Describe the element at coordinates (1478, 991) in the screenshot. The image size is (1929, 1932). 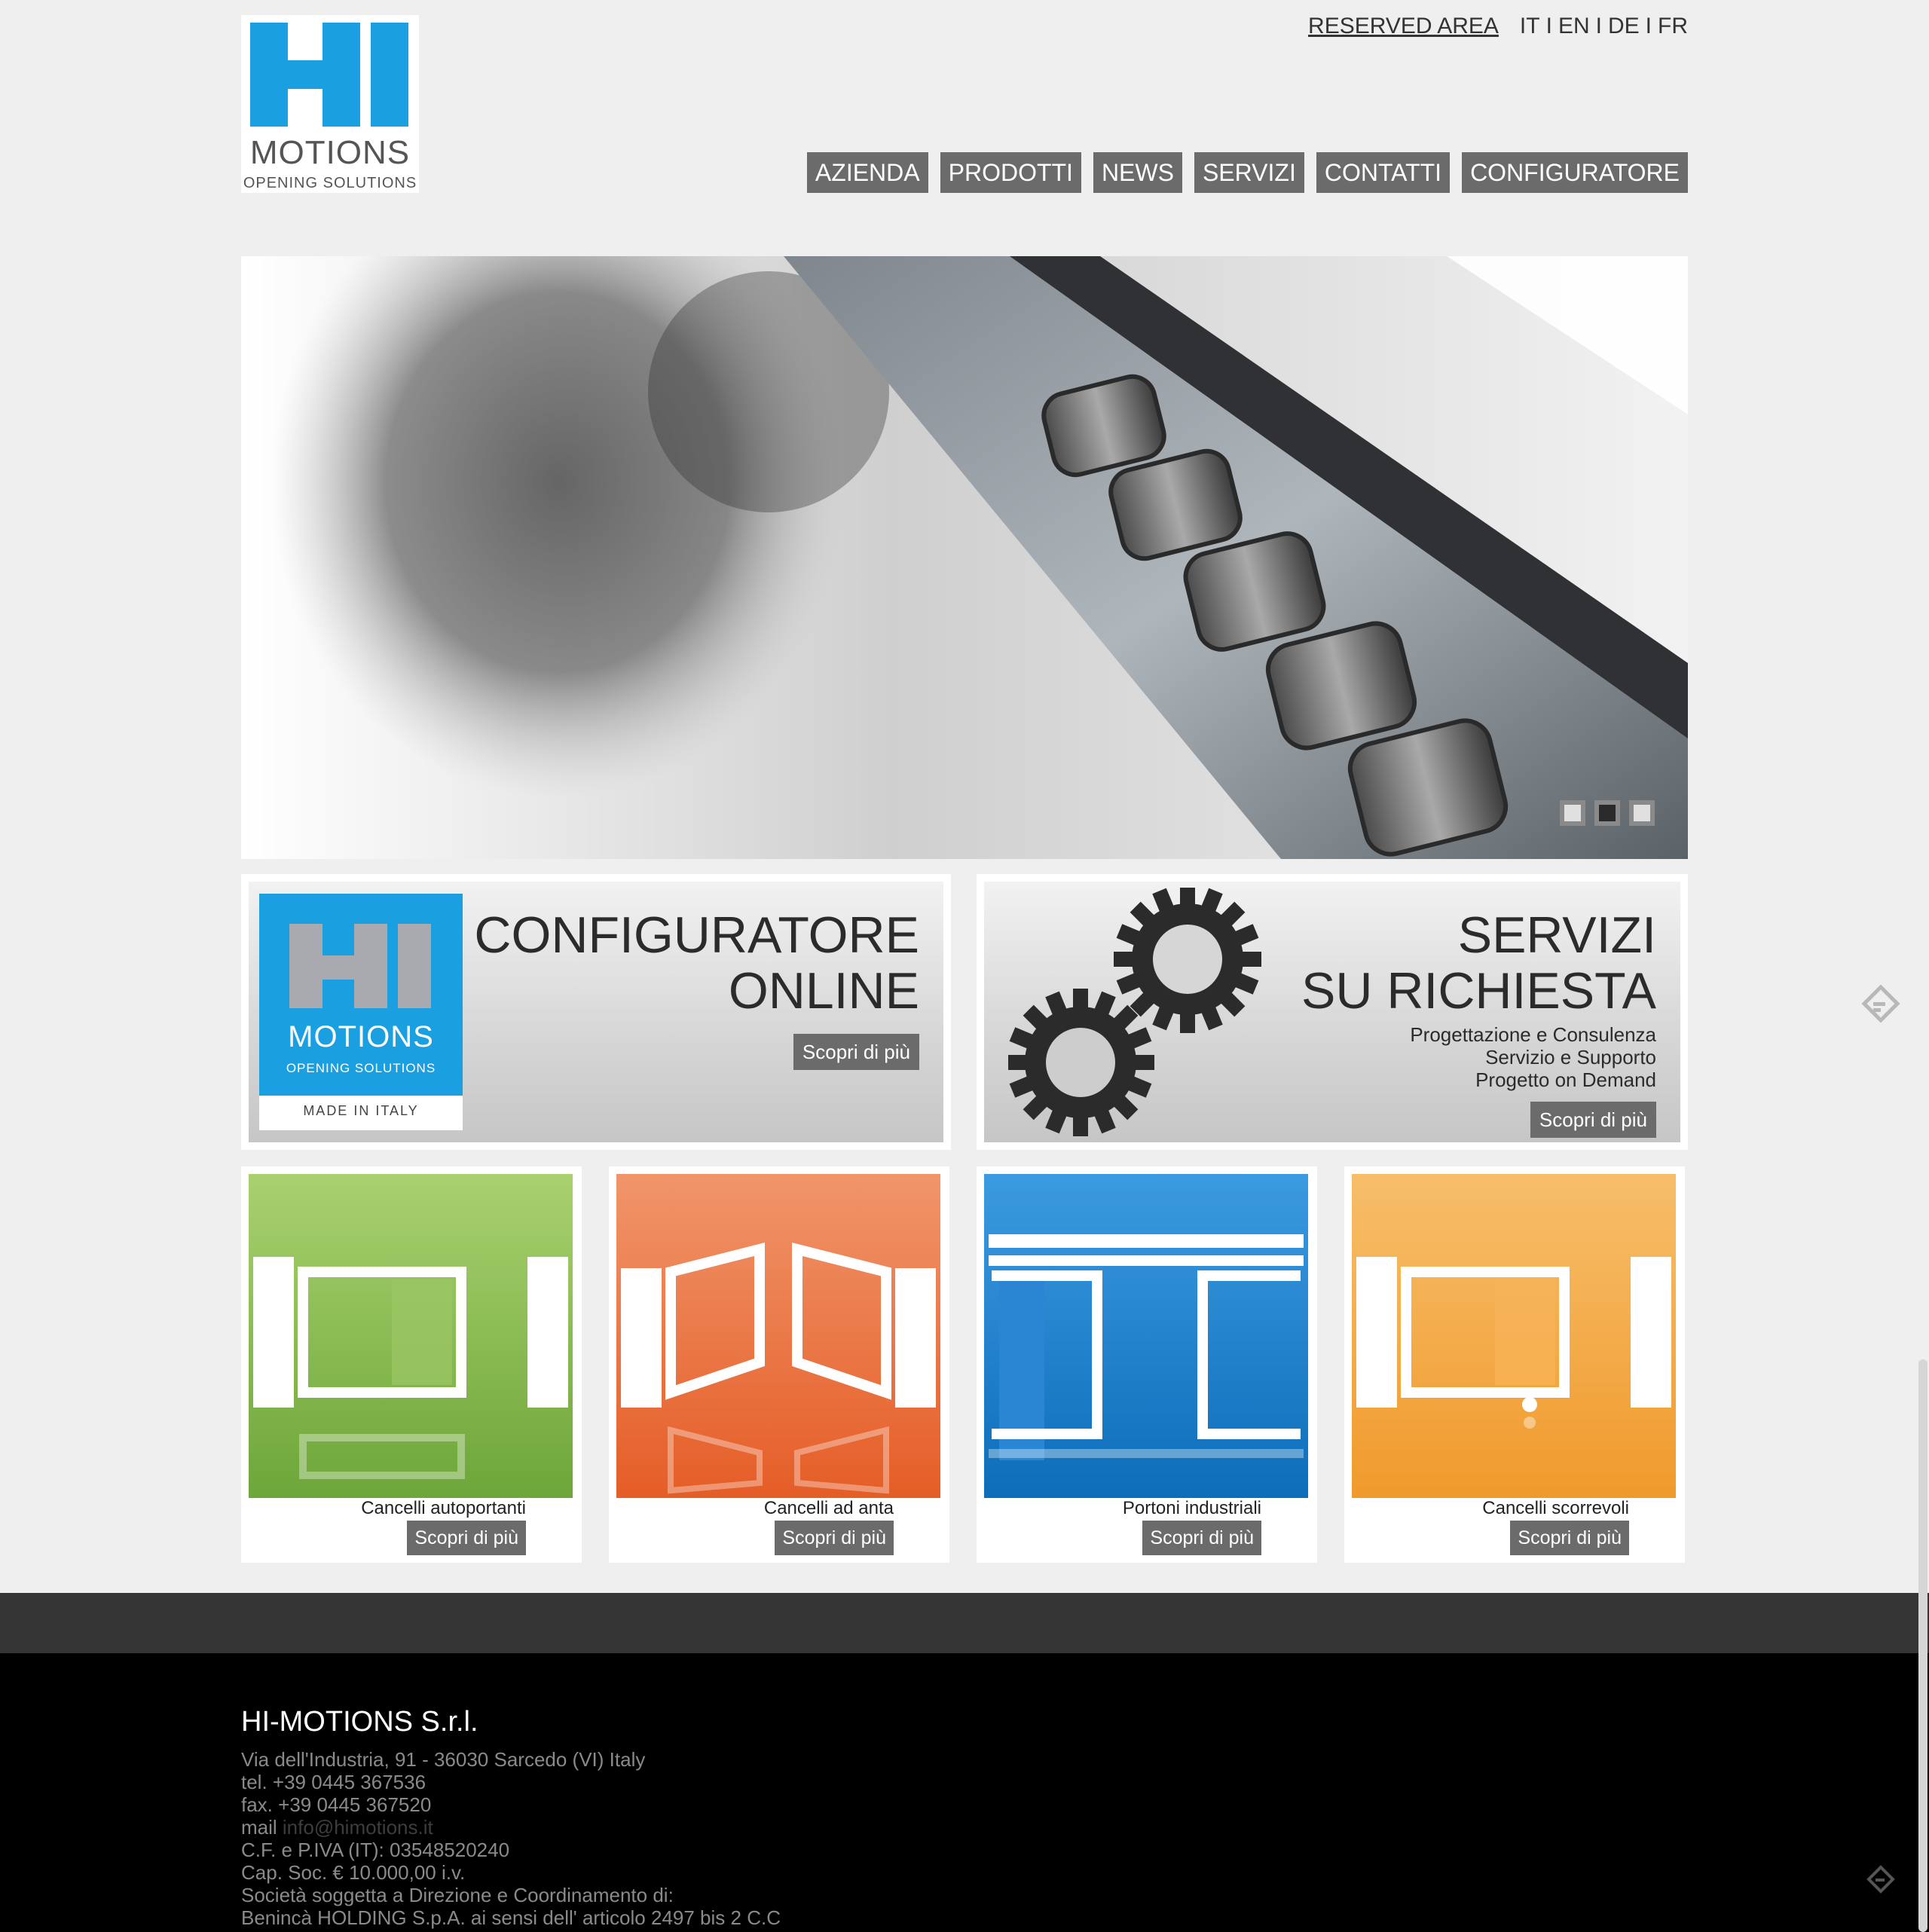
I see `servizi-title-line2: SU RICHIESTA` at that location.